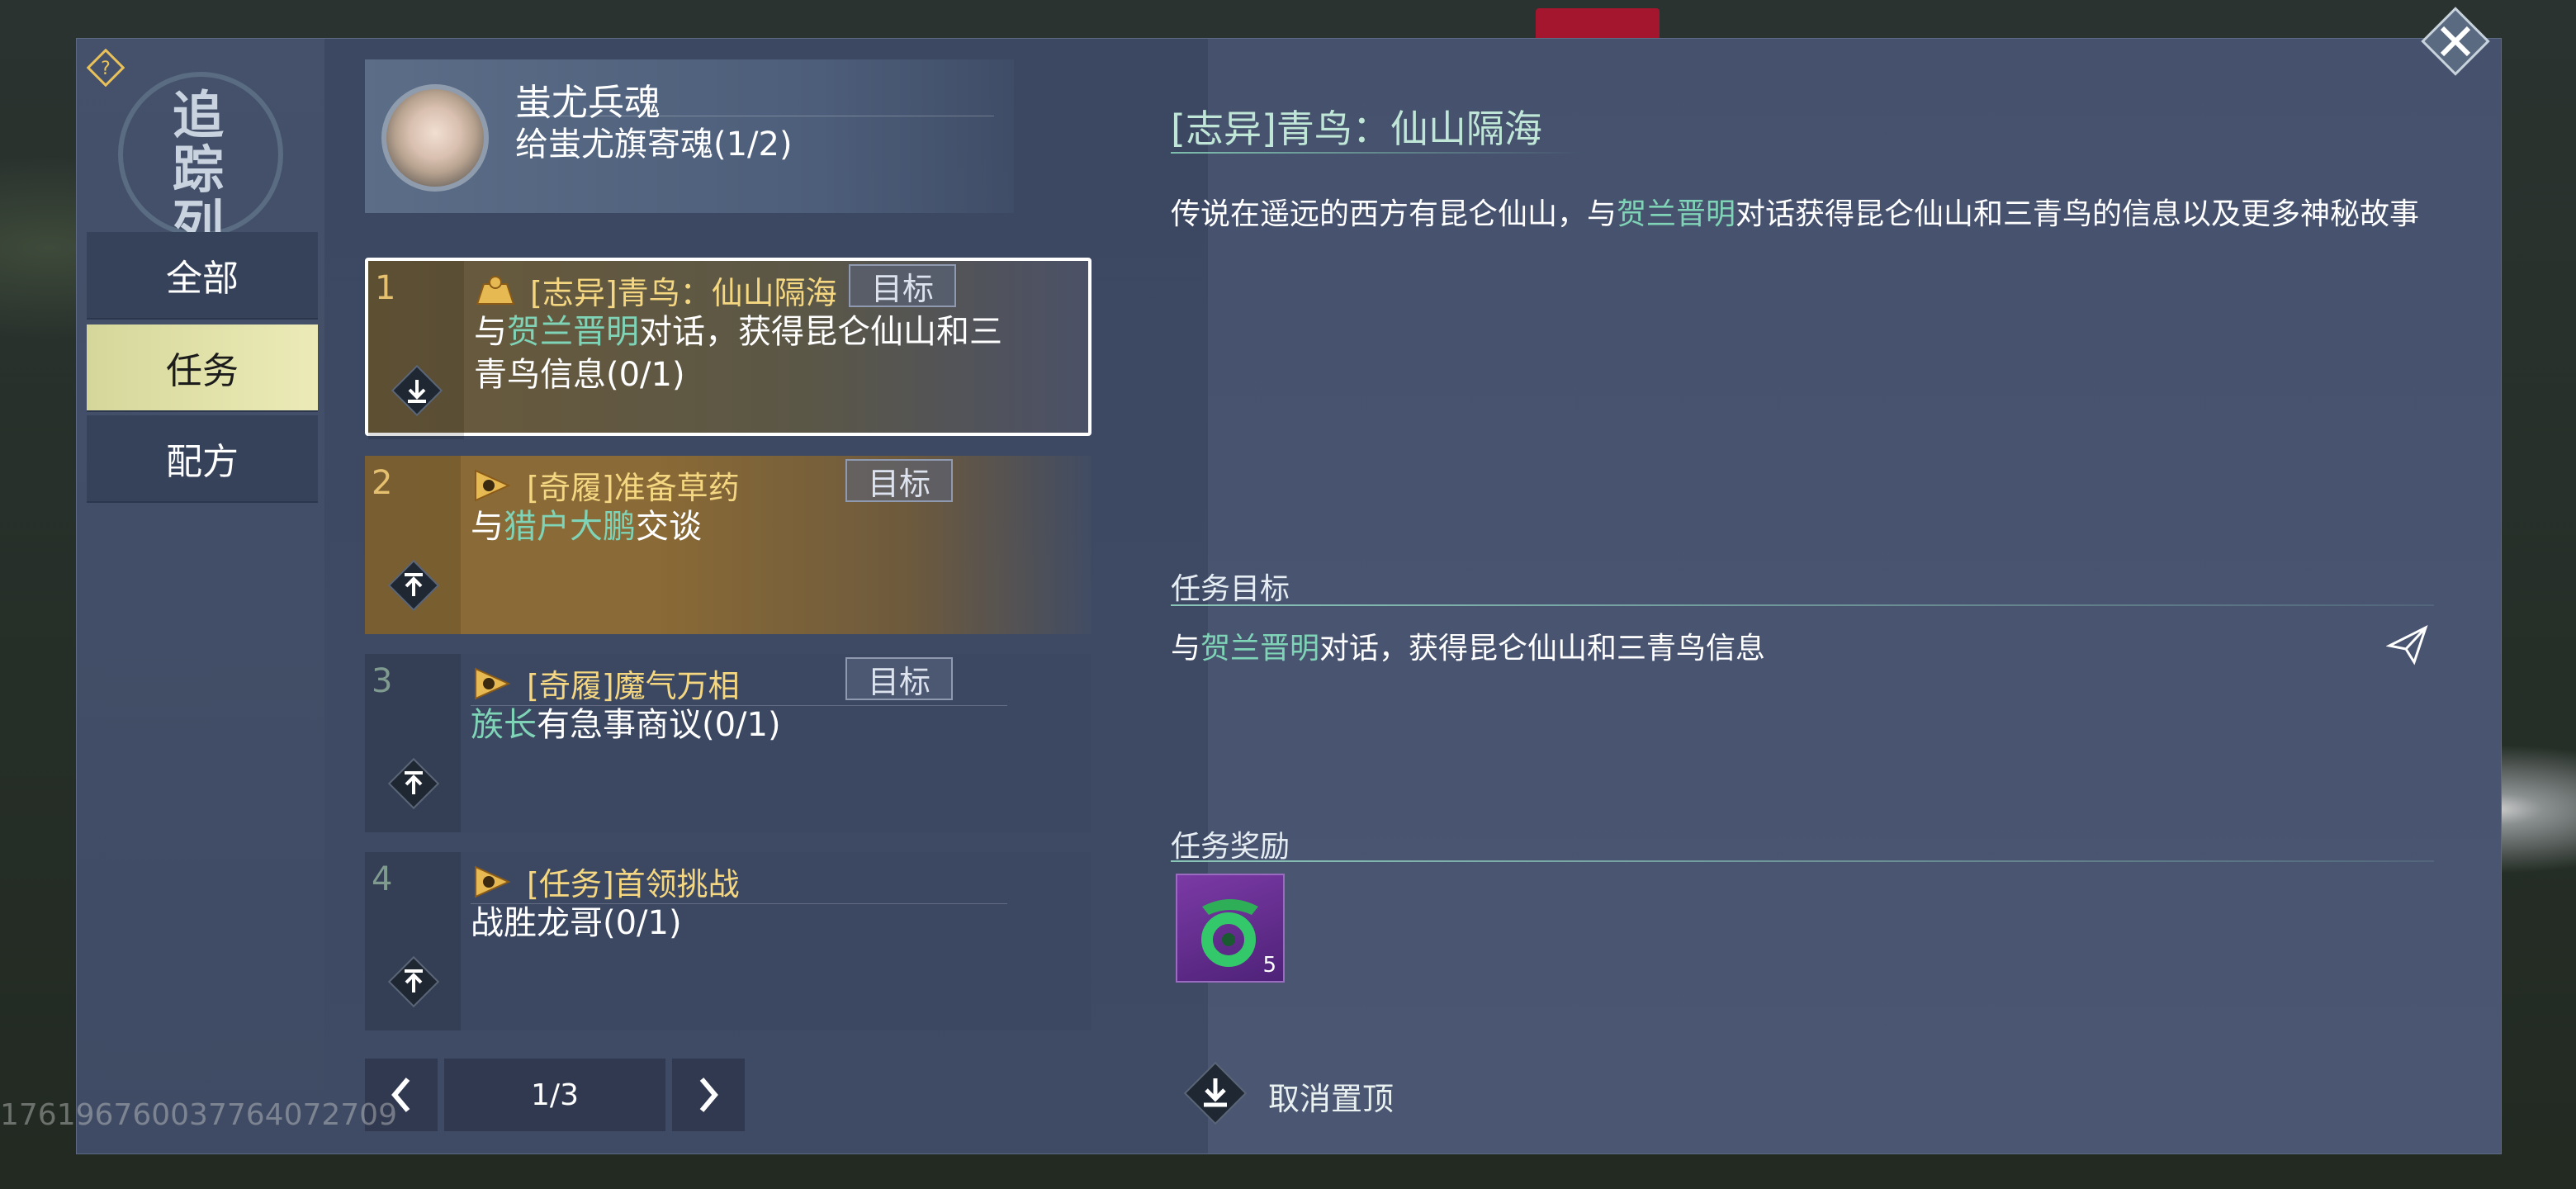 Image resolution: width=2576 pixels, height=1189 pixels. I want to click on category-quests: 任务, so click(202, 368).